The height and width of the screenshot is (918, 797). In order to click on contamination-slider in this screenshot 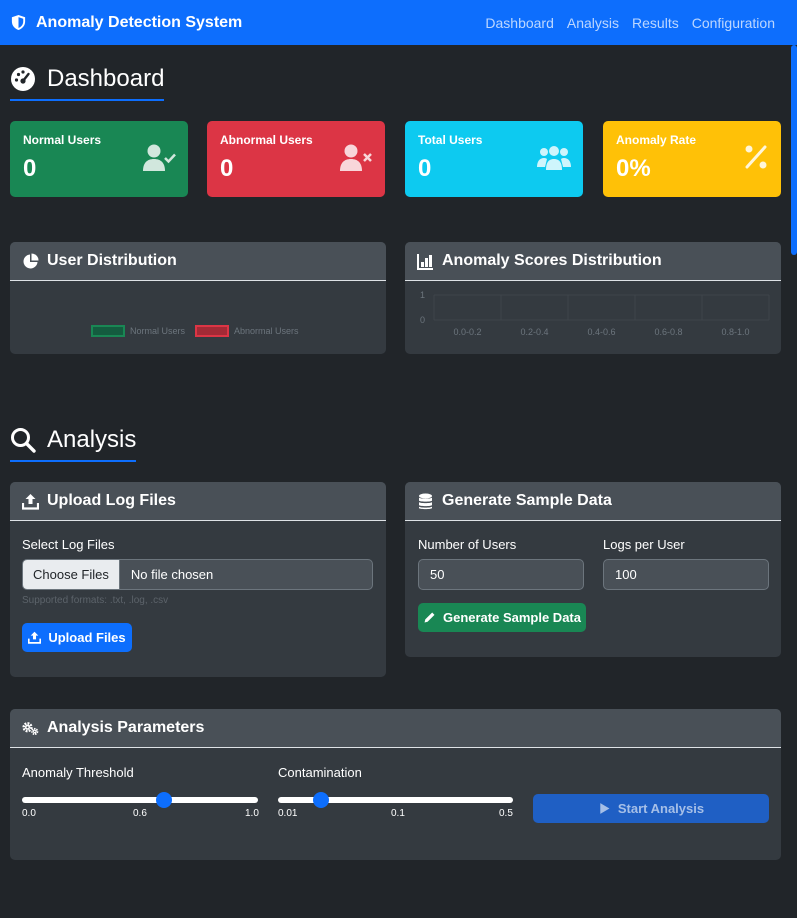, I will do `click(395, 800)`.